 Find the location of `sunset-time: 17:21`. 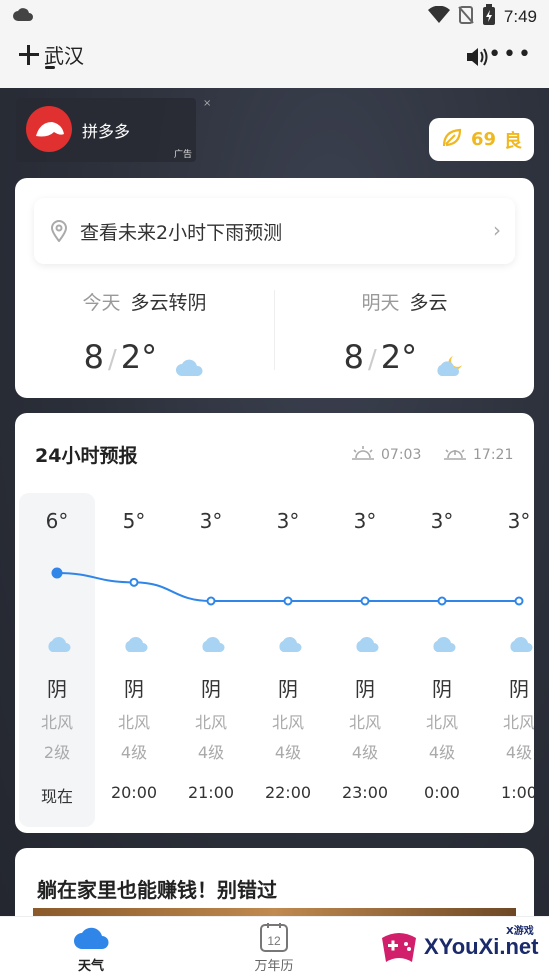

sunset-time: 17:21 is located at coordinates (493, 455).